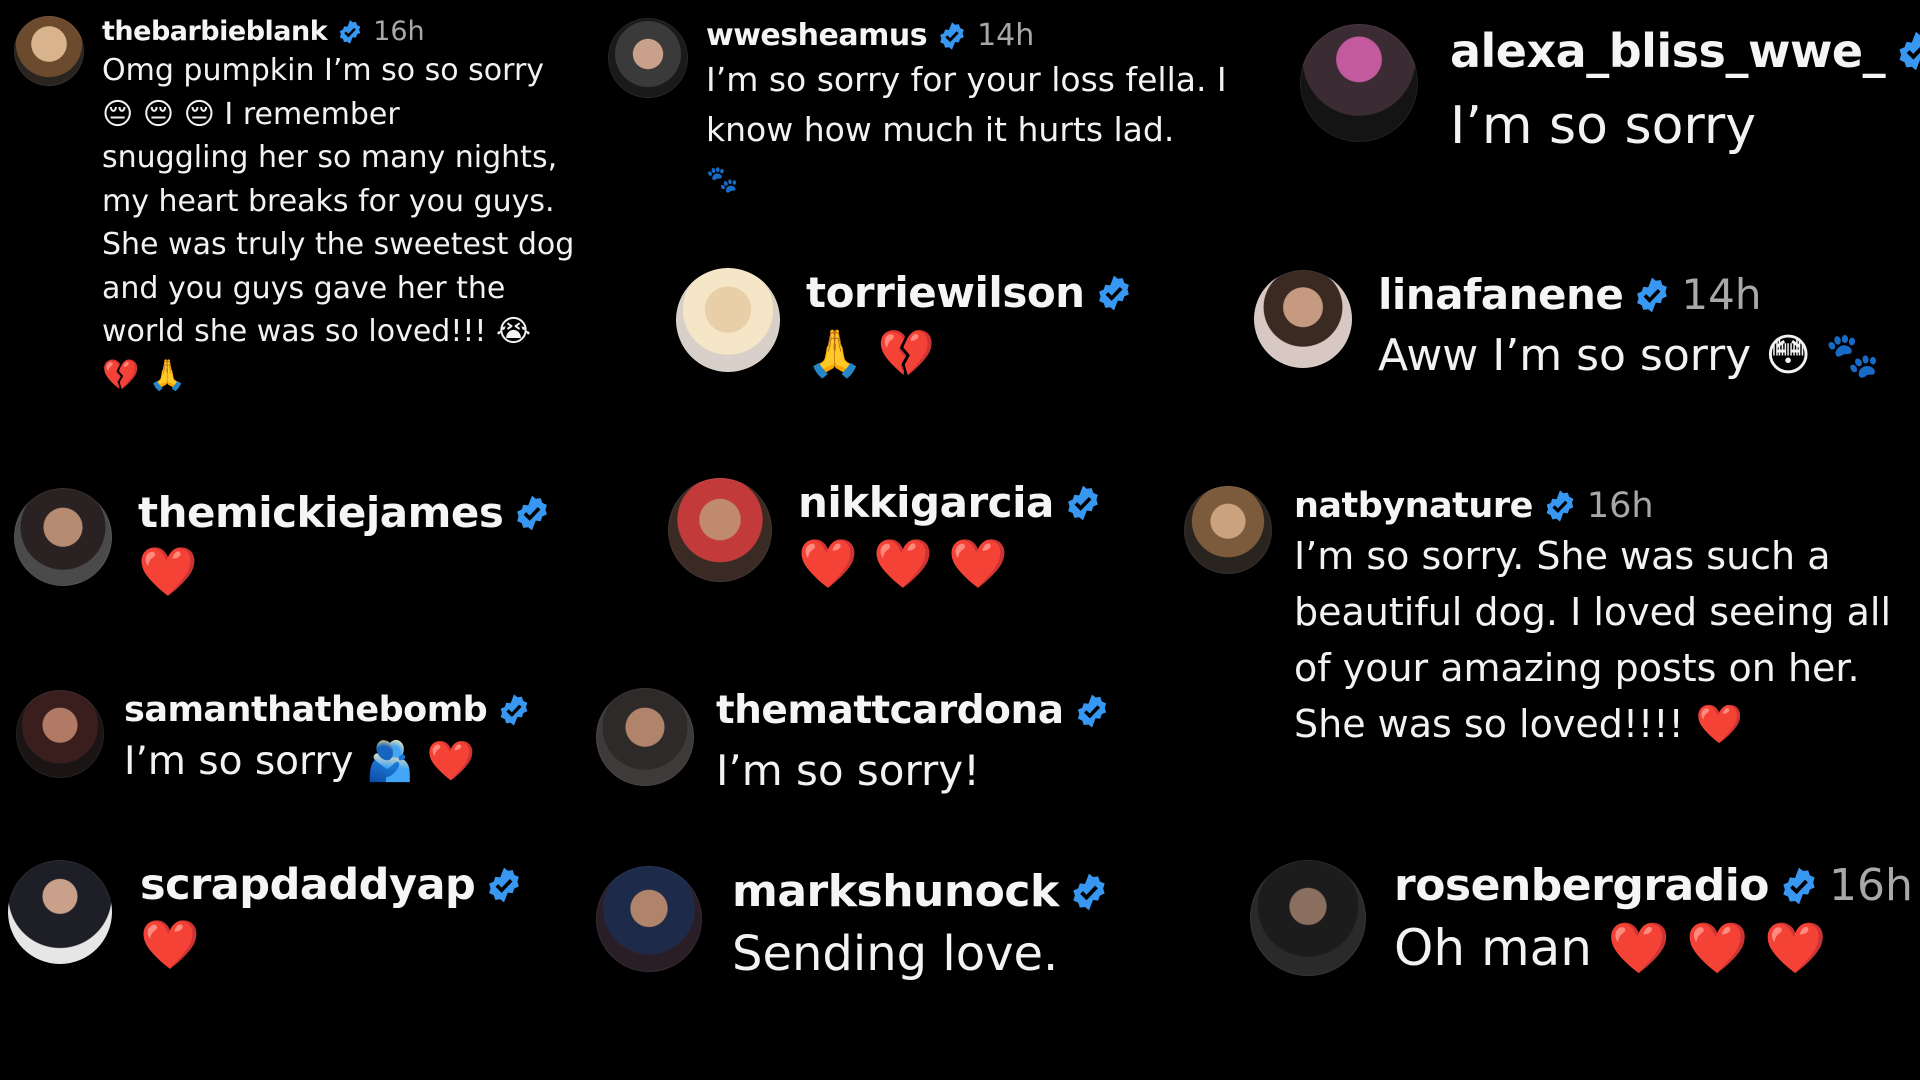 The width and height of the screenshot is (1920, 1080). What do you see at coordinates (273, 738) in the screenshot?
I see `comment-samanthathebomb: samanthathebomb I’m so sorry 🫂 ❤️` at bounding box center [273, 738].